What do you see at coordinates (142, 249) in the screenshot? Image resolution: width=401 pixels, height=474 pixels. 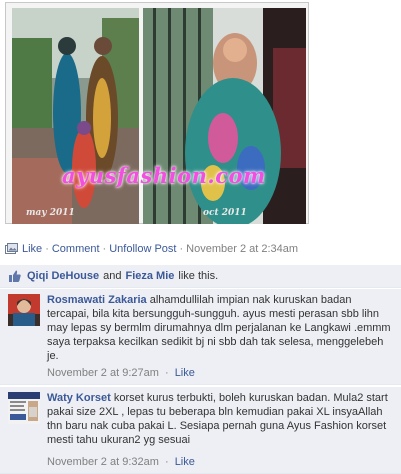 I see `unfollow-post-link: Unfollow Post` at bounding box center [142, 249].